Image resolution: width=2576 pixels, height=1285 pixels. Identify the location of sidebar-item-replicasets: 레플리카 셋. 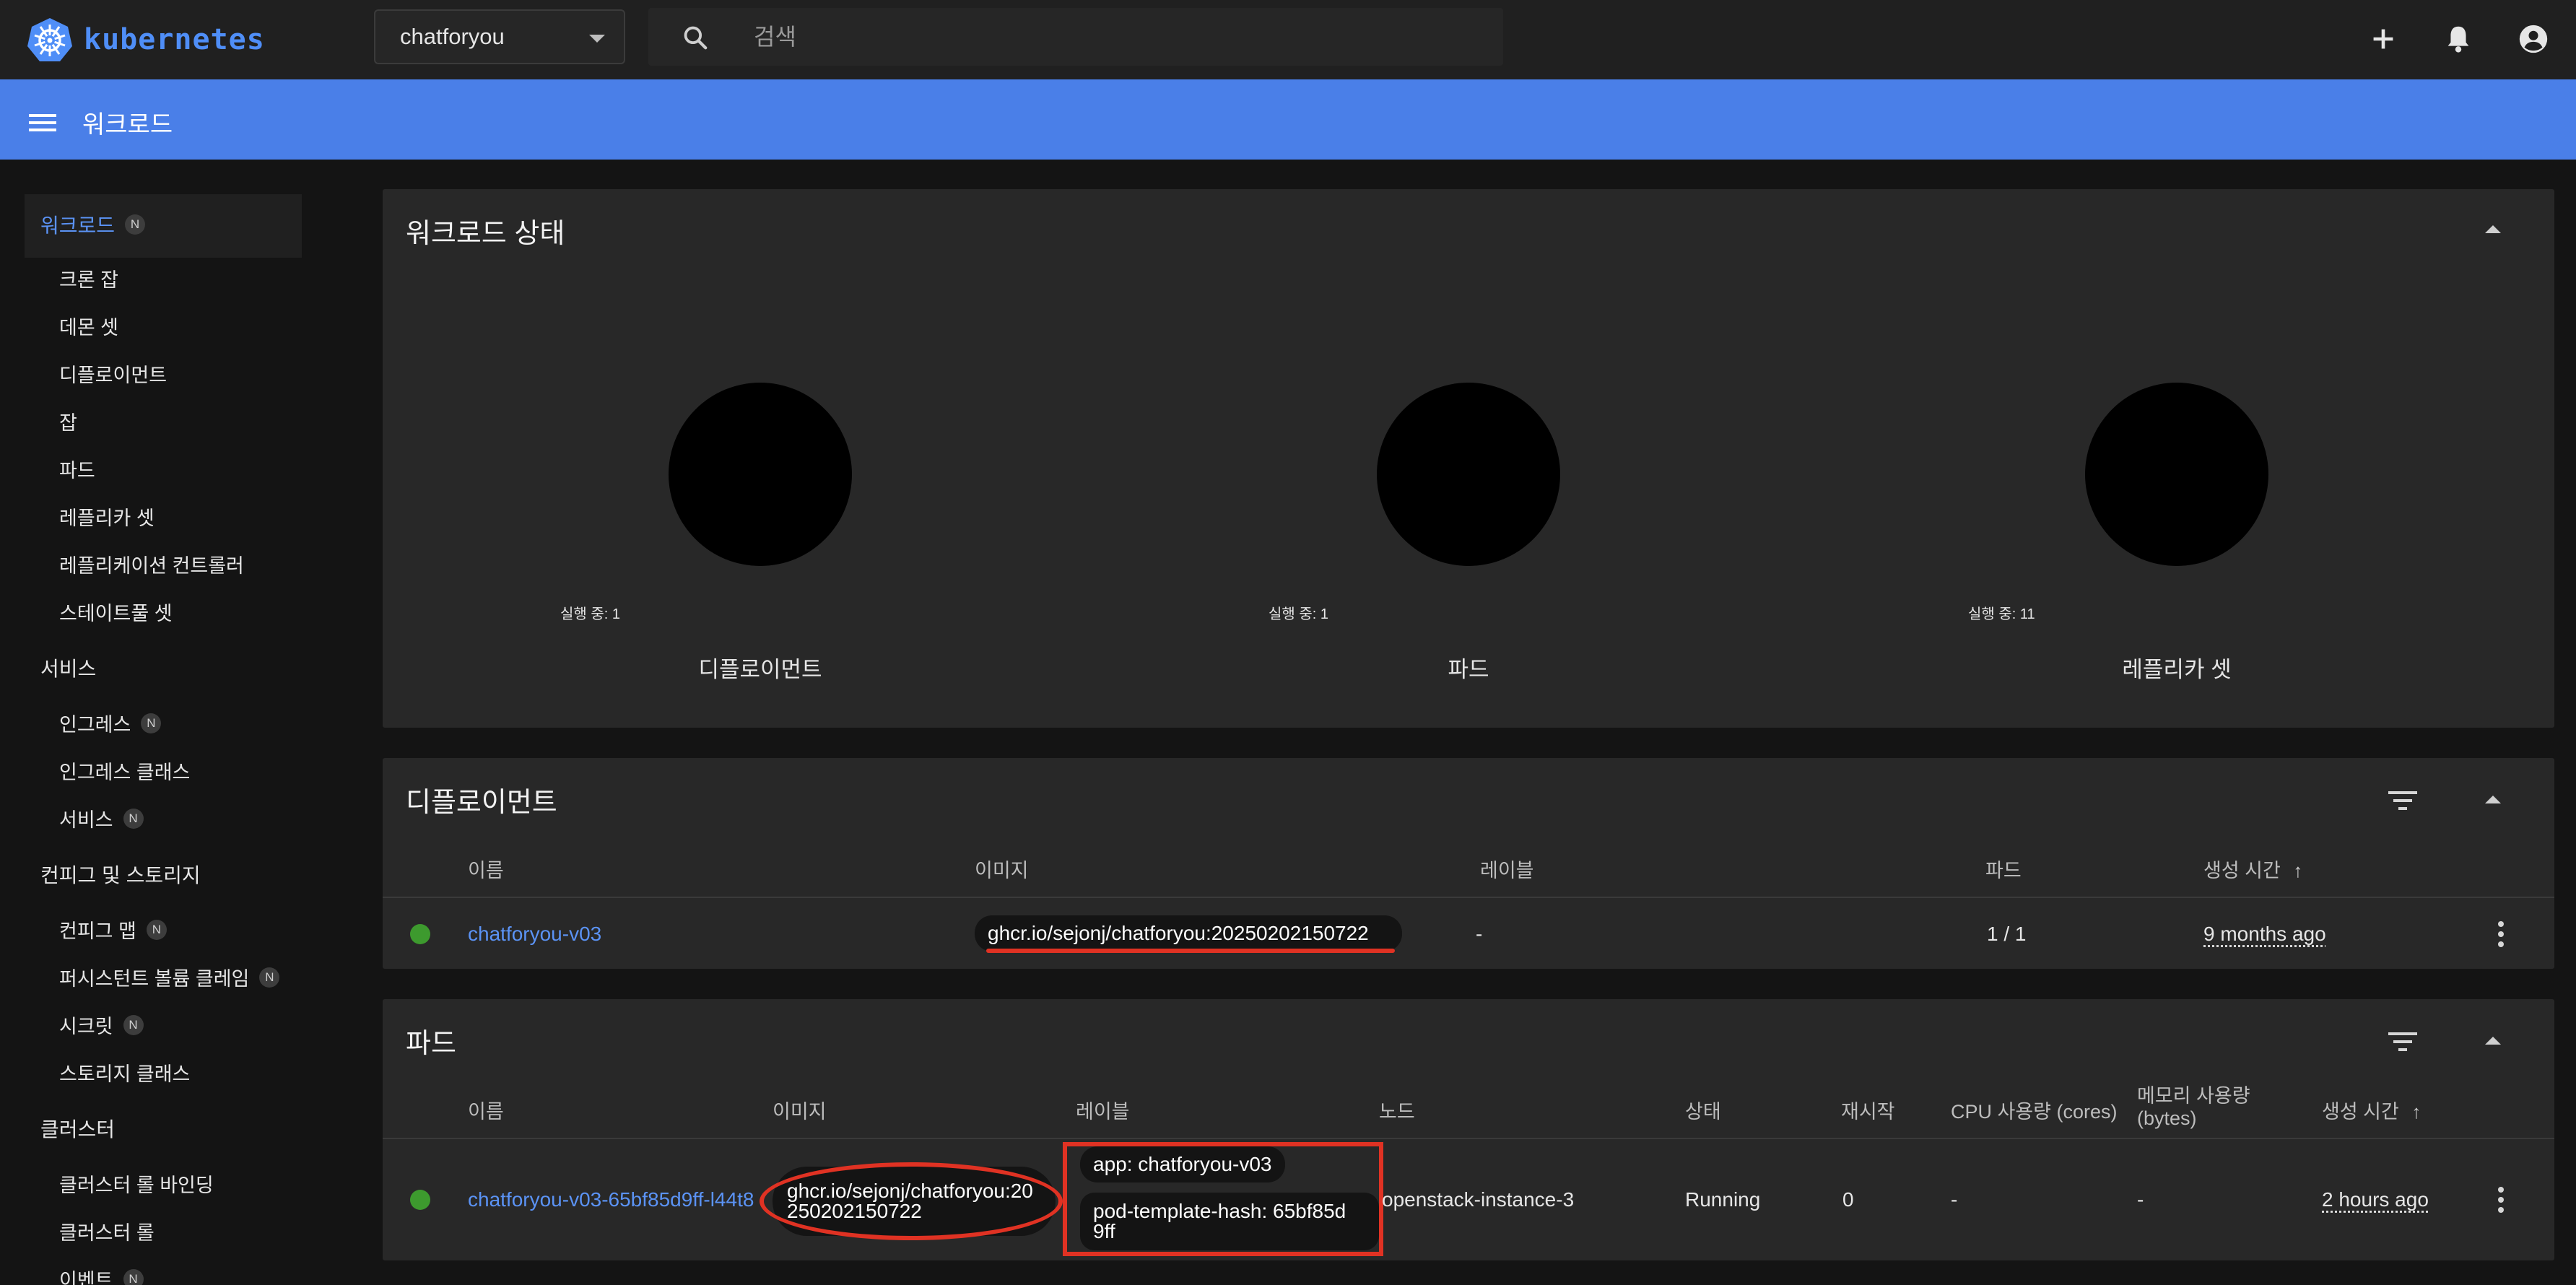
(107, 516).